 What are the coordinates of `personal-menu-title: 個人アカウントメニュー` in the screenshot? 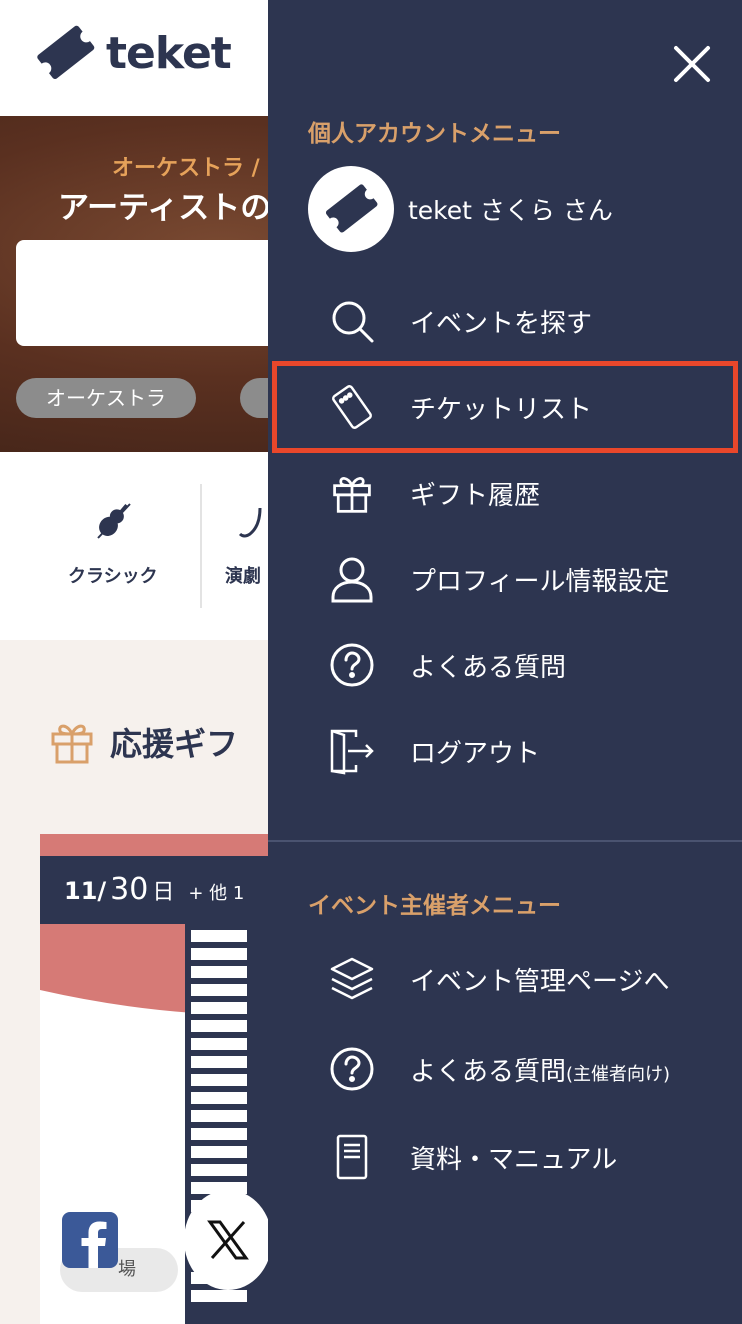 It's located at (434, 134).